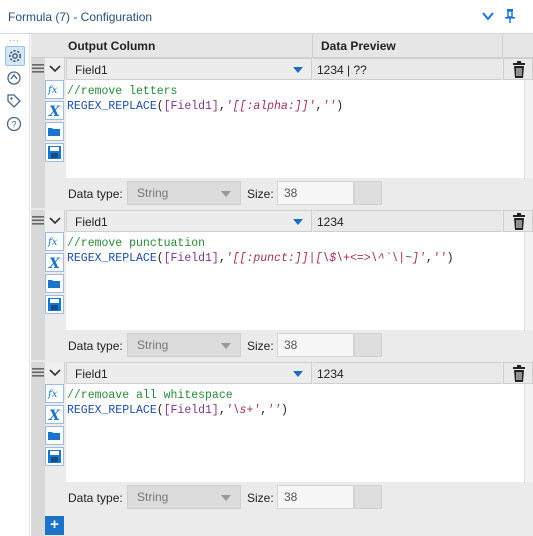 This screenshot has width=533, height=536. I want to click on tag-button, so click(15, 102).